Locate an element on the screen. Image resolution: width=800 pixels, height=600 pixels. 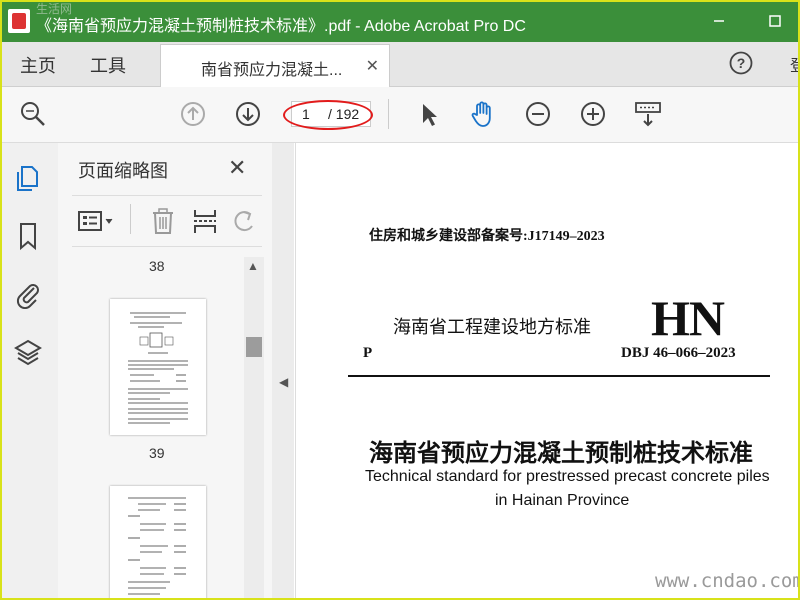
tab-document: 南省预应力混凝土... ✕ is located at coordinates (275, 65).